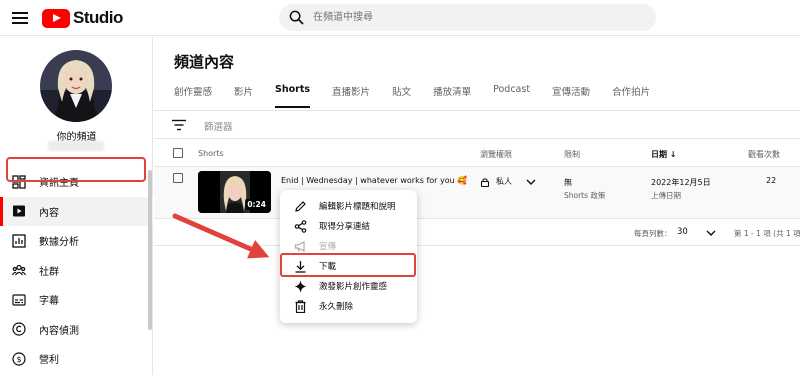 The image size is (800, 375). I want to click on column-shorts: Shorts, so click(211, 153).